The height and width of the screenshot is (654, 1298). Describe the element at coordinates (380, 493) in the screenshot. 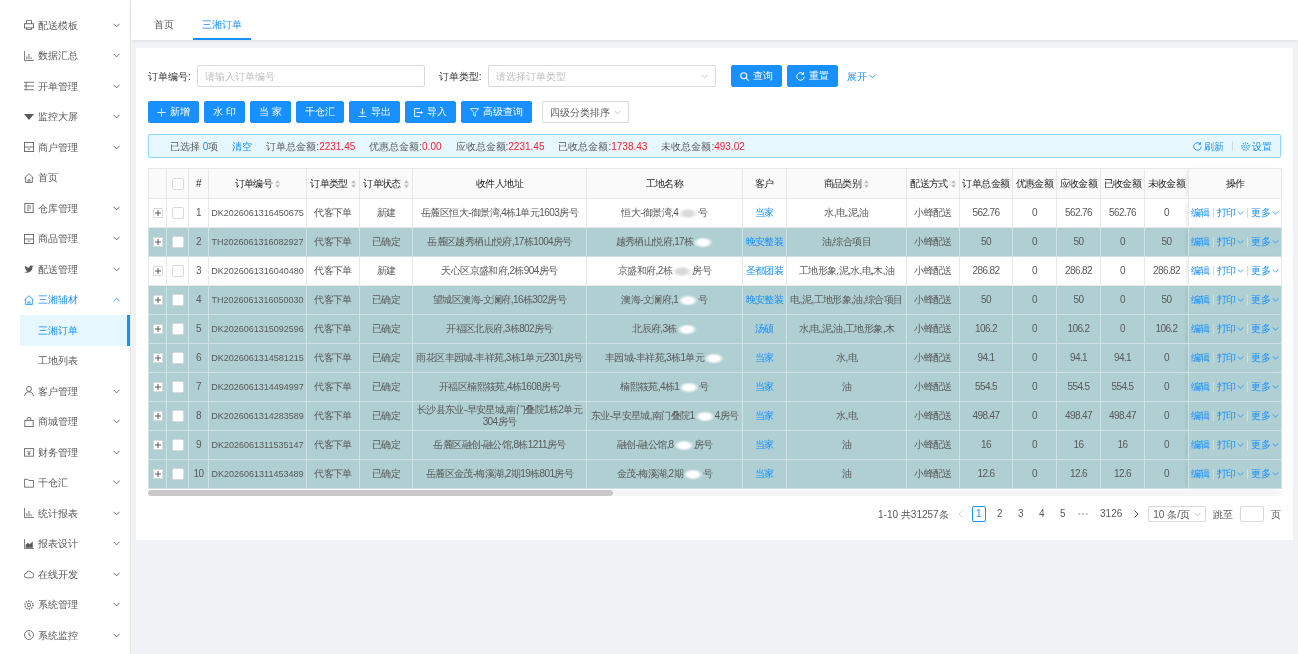

I see `scrollbar-thumb` at that location.